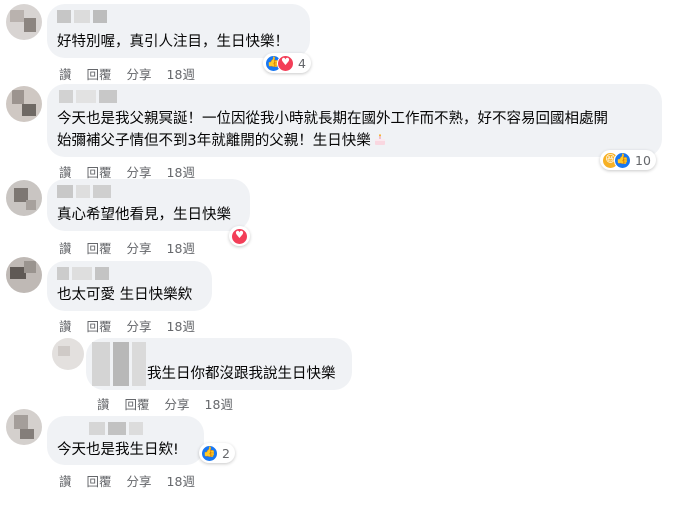 This screenshot has width=675, height=517. I want to click on reaction-count: 2, so click(226, 453).